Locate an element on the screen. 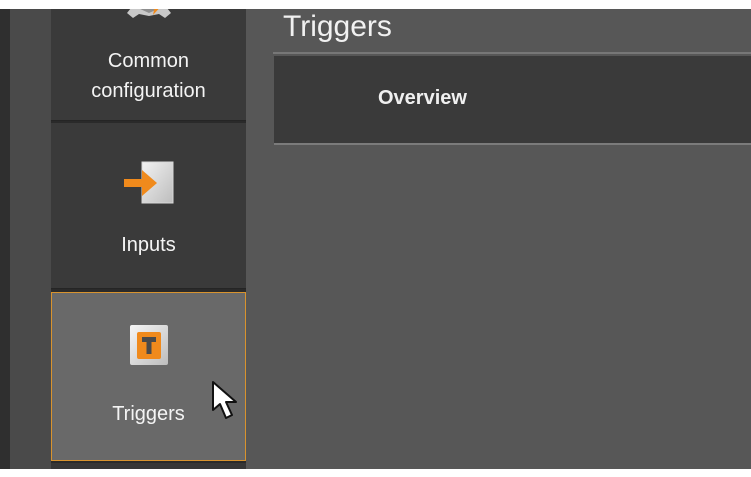 The height and width of the screenshot is (477, 751). arrow-input-icon is located at coordinates (149, 184).